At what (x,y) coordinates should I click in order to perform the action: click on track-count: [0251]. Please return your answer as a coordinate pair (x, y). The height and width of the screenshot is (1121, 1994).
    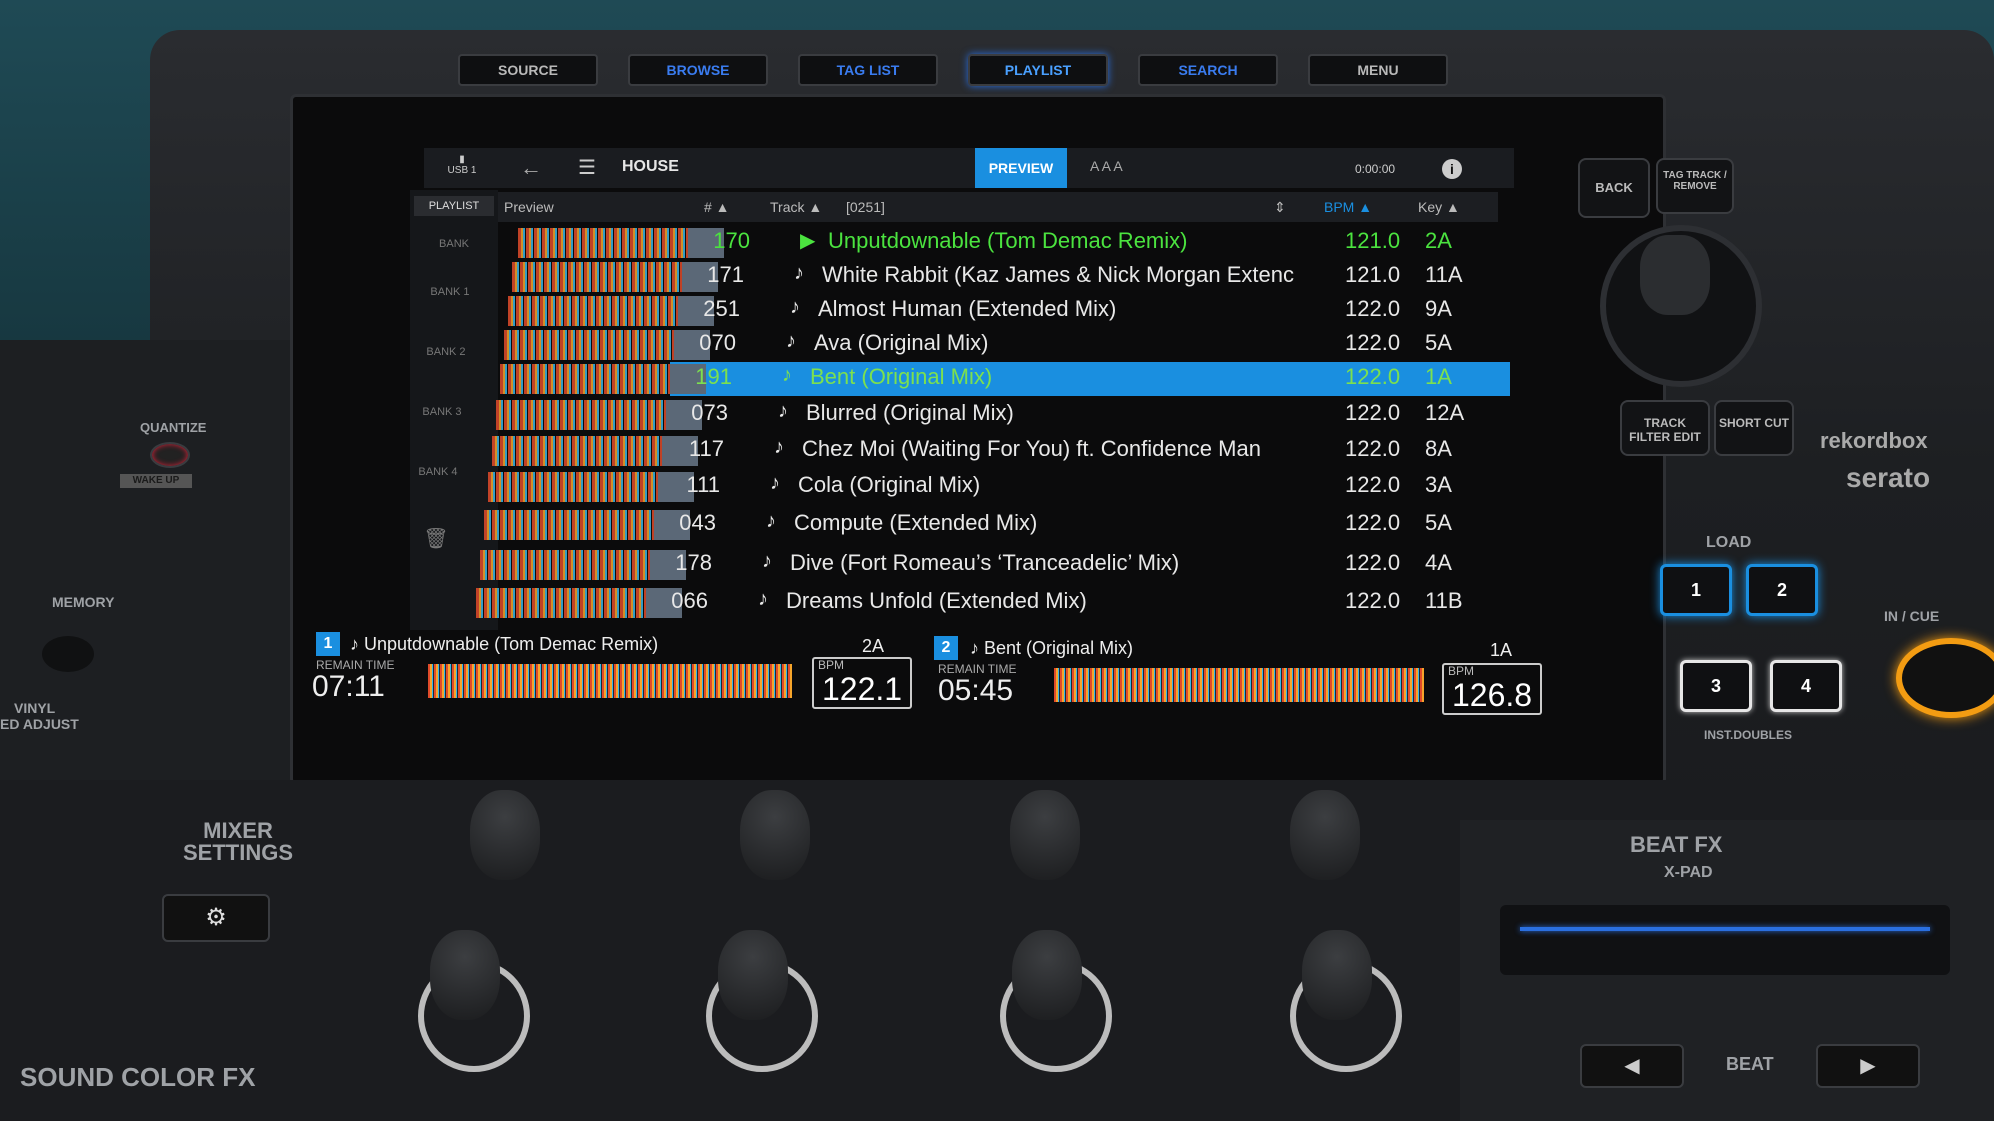
    Looking at the image, I should click on (865, 207).